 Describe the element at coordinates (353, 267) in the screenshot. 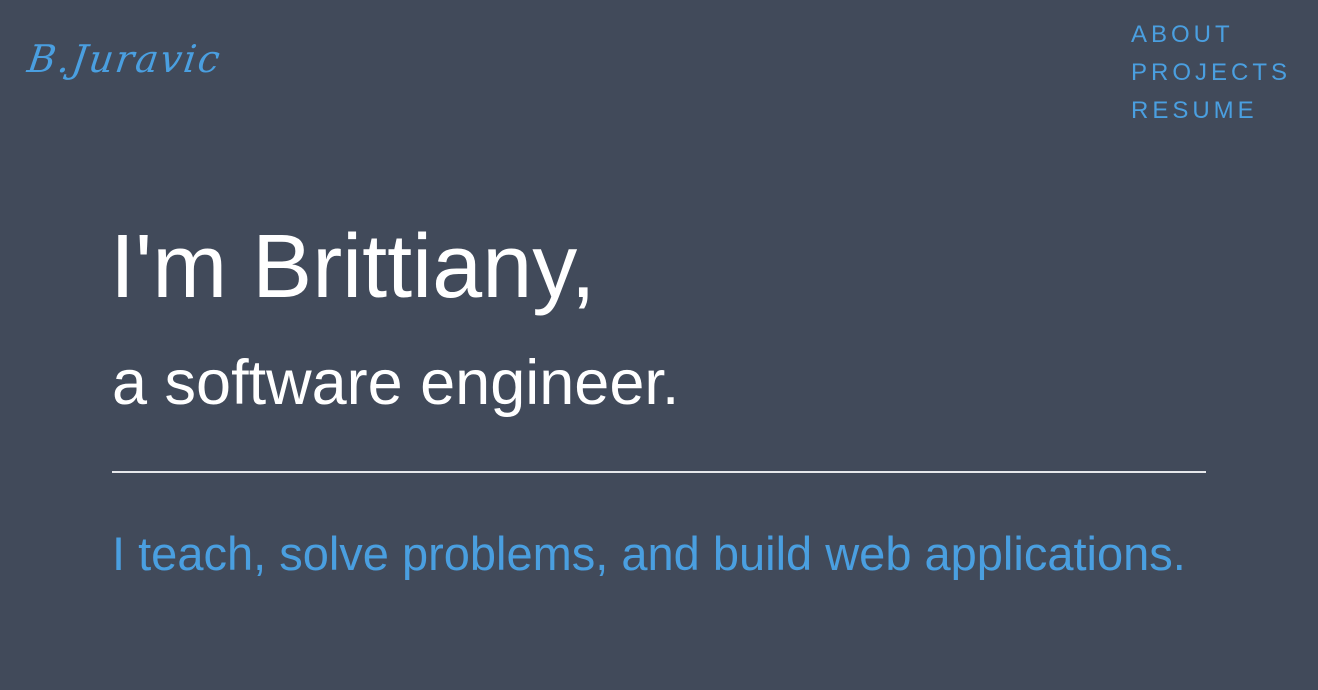

I see `hero-headline: I'm Brittiany,` at that location.